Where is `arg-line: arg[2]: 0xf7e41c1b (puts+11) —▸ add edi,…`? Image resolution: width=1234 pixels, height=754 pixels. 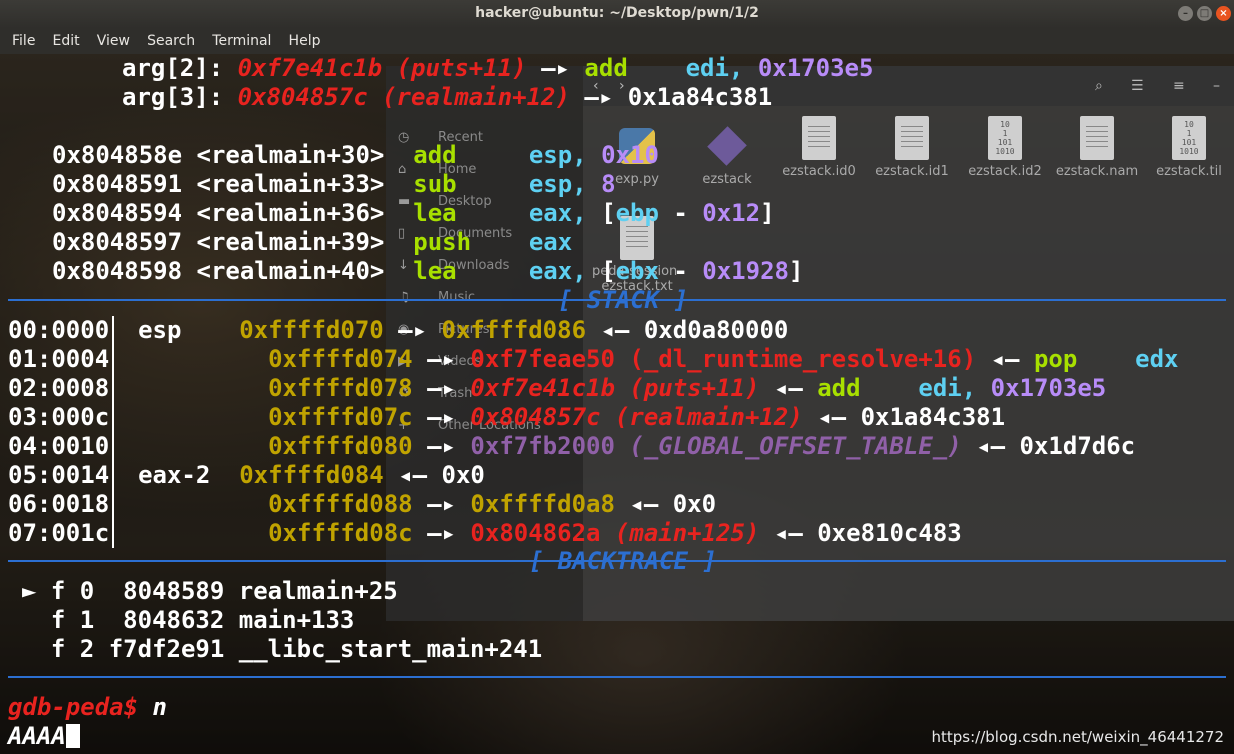 arg-line: arg[2]: 0xf7e41c1b (puts+11) —▸ add edi,… is located at coordinates (498, 68).